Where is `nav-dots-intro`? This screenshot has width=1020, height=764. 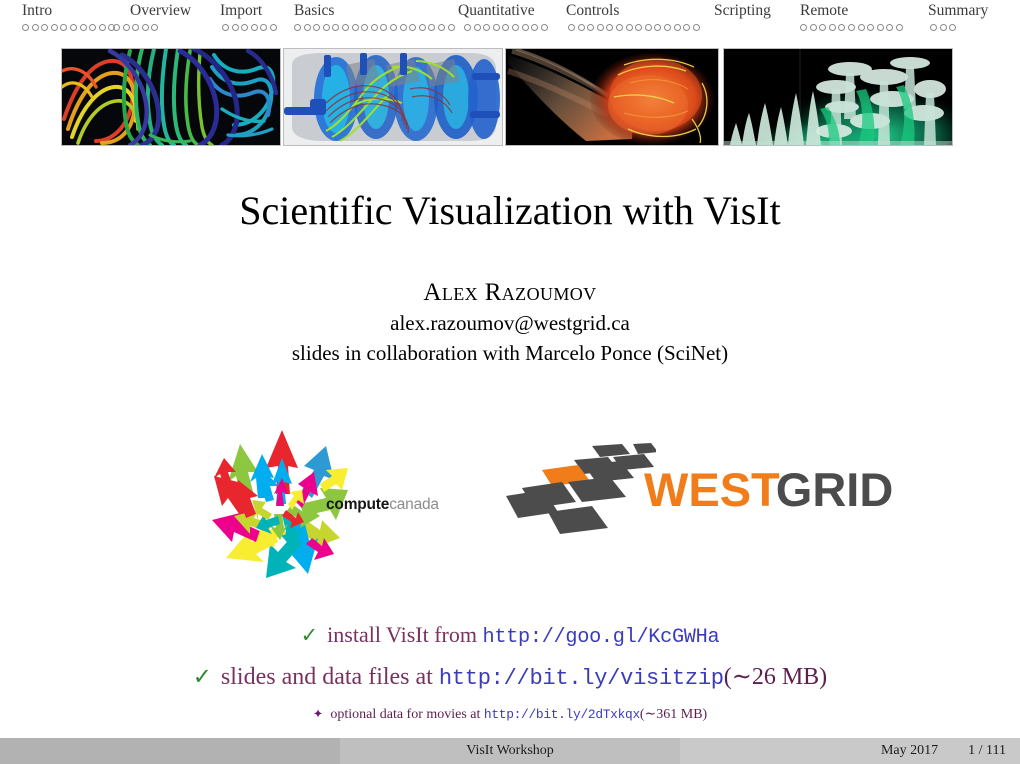 nav-dots-intro is located at coordinates (69, 27).